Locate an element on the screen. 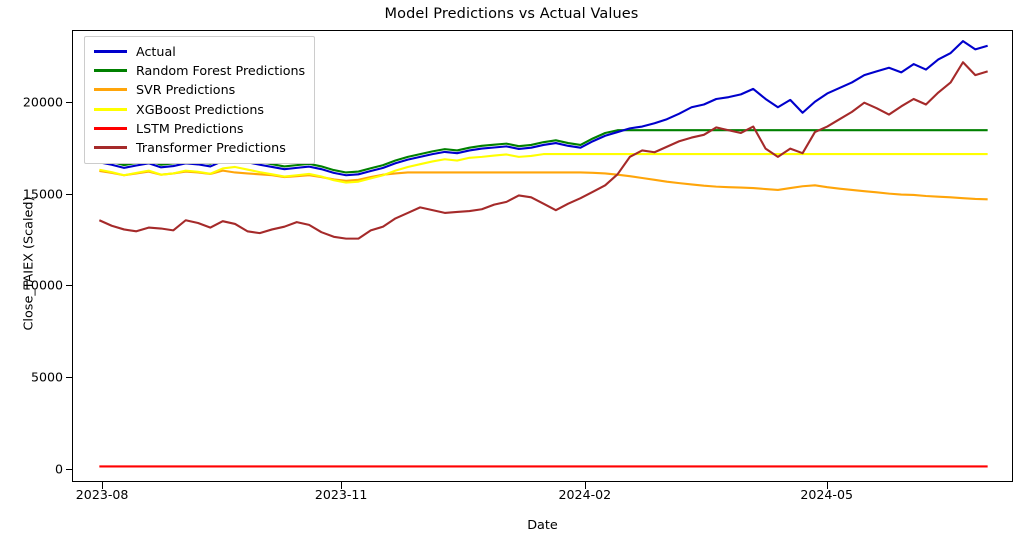  legend-item-label: LSTM Predictions is located at coordinates (190, 128).